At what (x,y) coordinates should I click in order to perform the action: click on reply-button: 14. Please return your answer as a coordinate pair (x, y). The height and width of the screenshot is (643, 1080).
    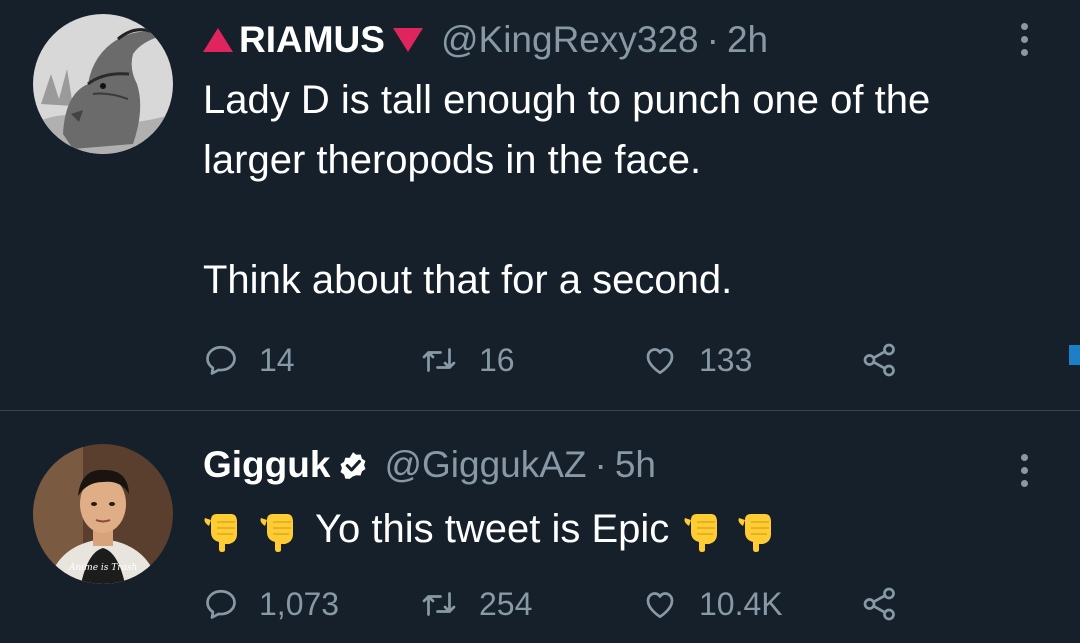
    Looking at the image, I should click on (249, 360).